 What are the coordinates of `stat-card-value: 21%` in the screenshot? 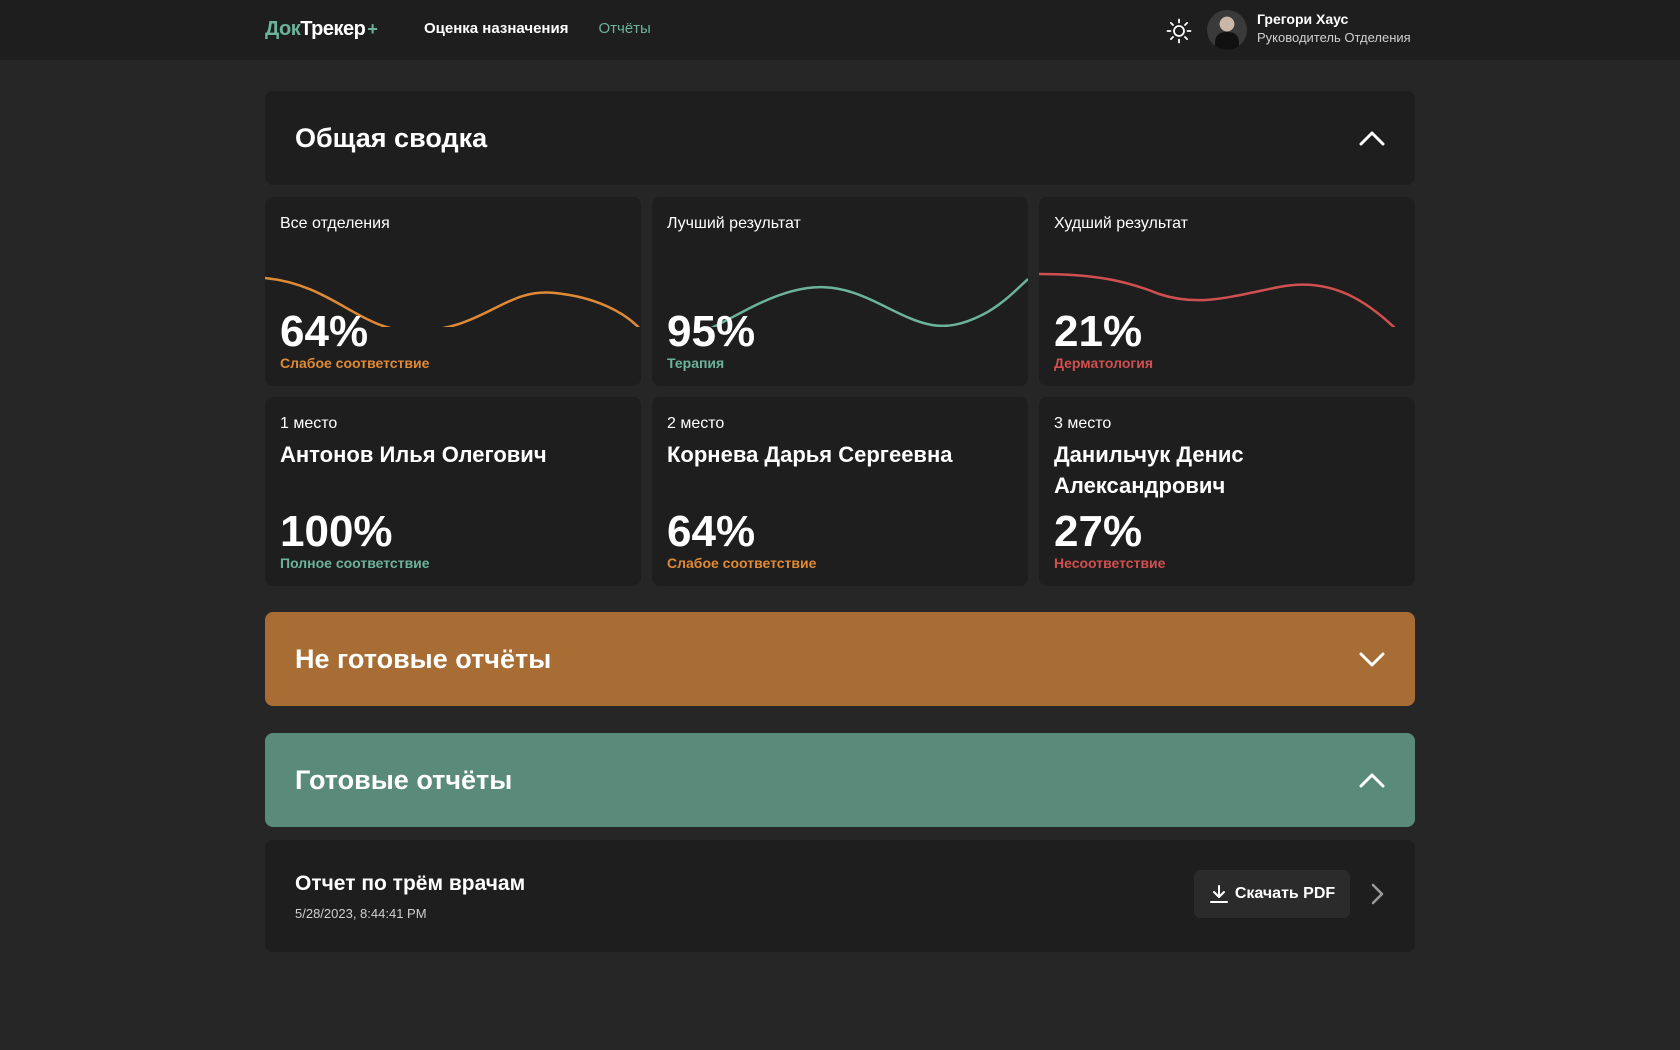 It's located at (1098, 331).